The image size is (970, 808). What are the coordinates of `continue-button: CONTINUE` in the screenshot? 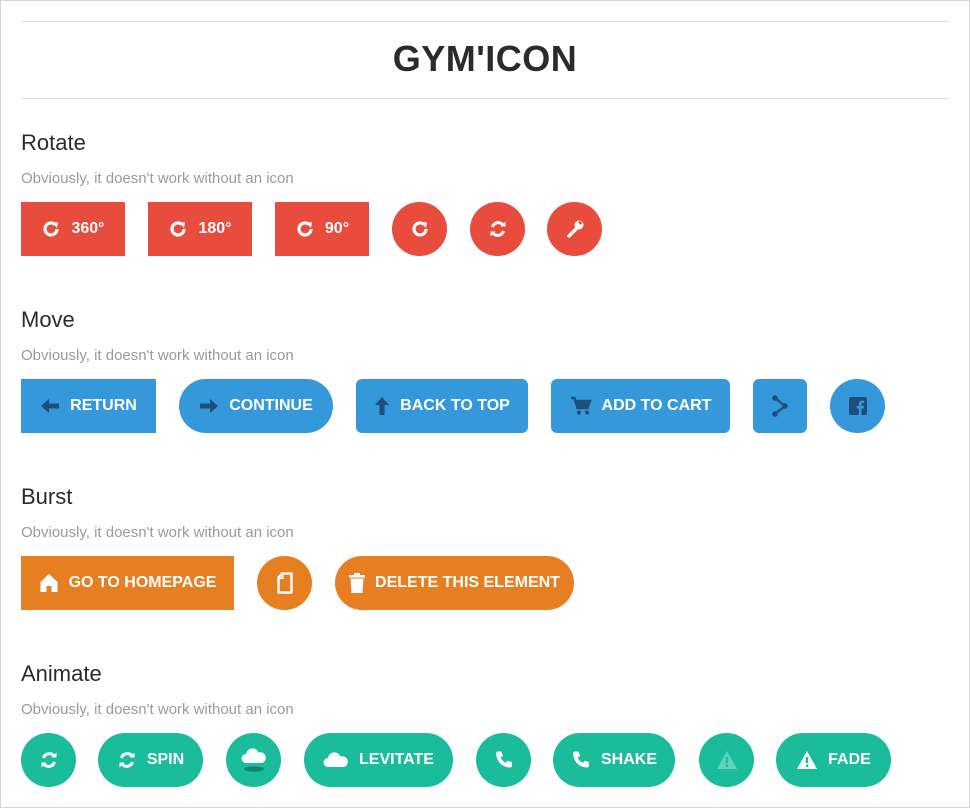 It's located at (256, 406).